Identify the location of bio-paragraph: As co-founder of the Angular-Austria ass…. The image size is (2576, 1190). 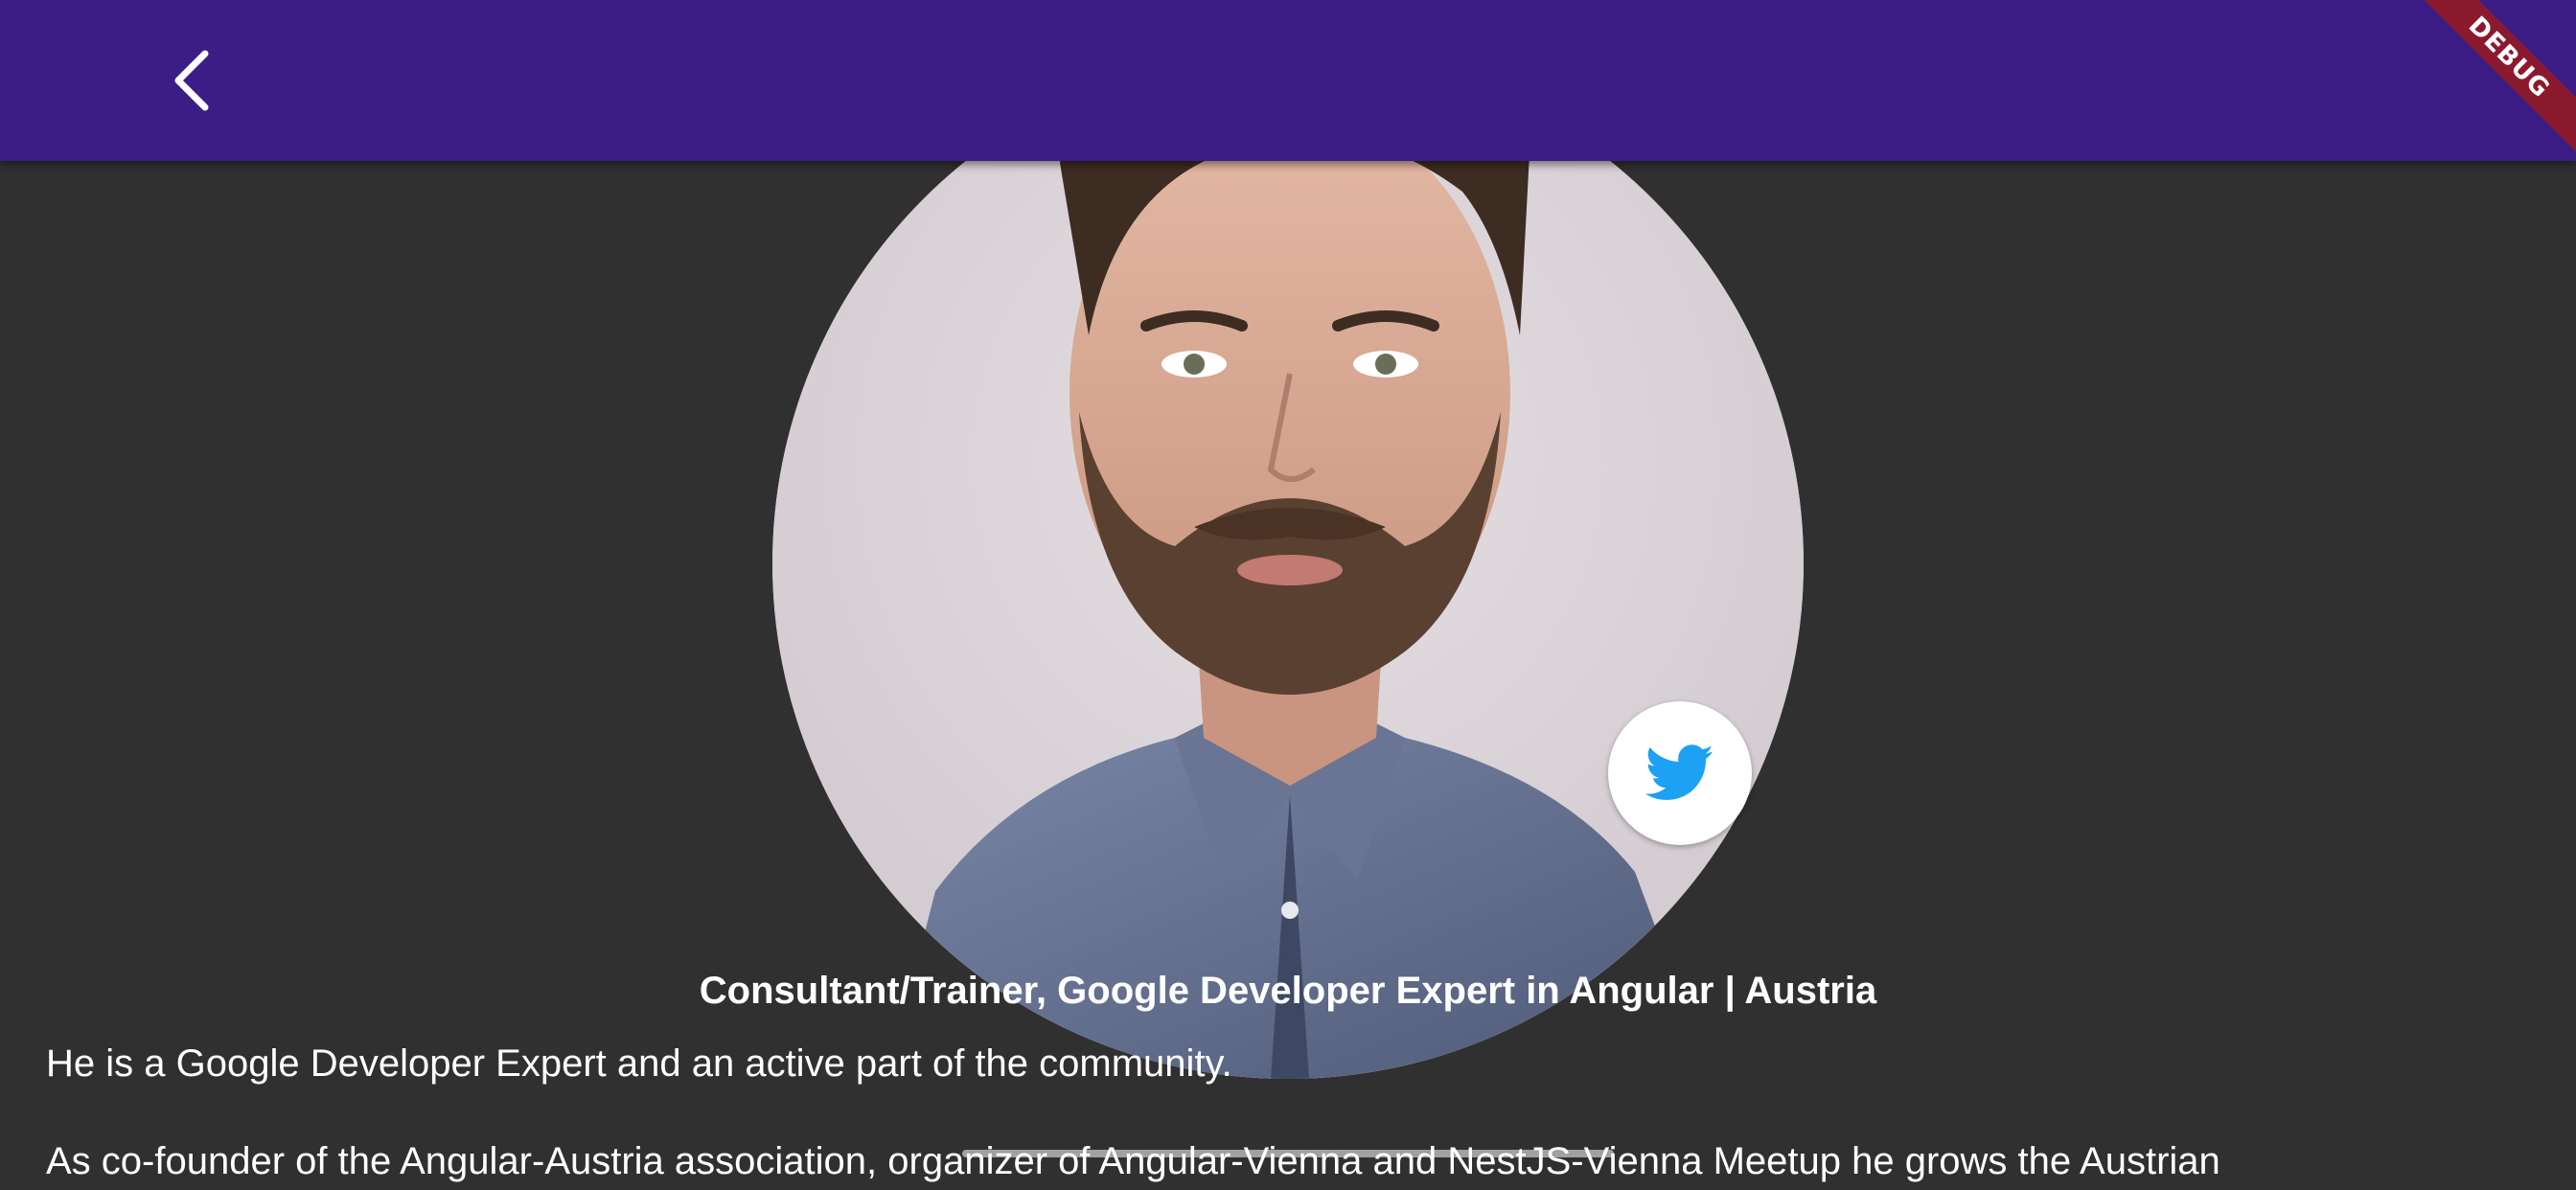
(1133, 1161).